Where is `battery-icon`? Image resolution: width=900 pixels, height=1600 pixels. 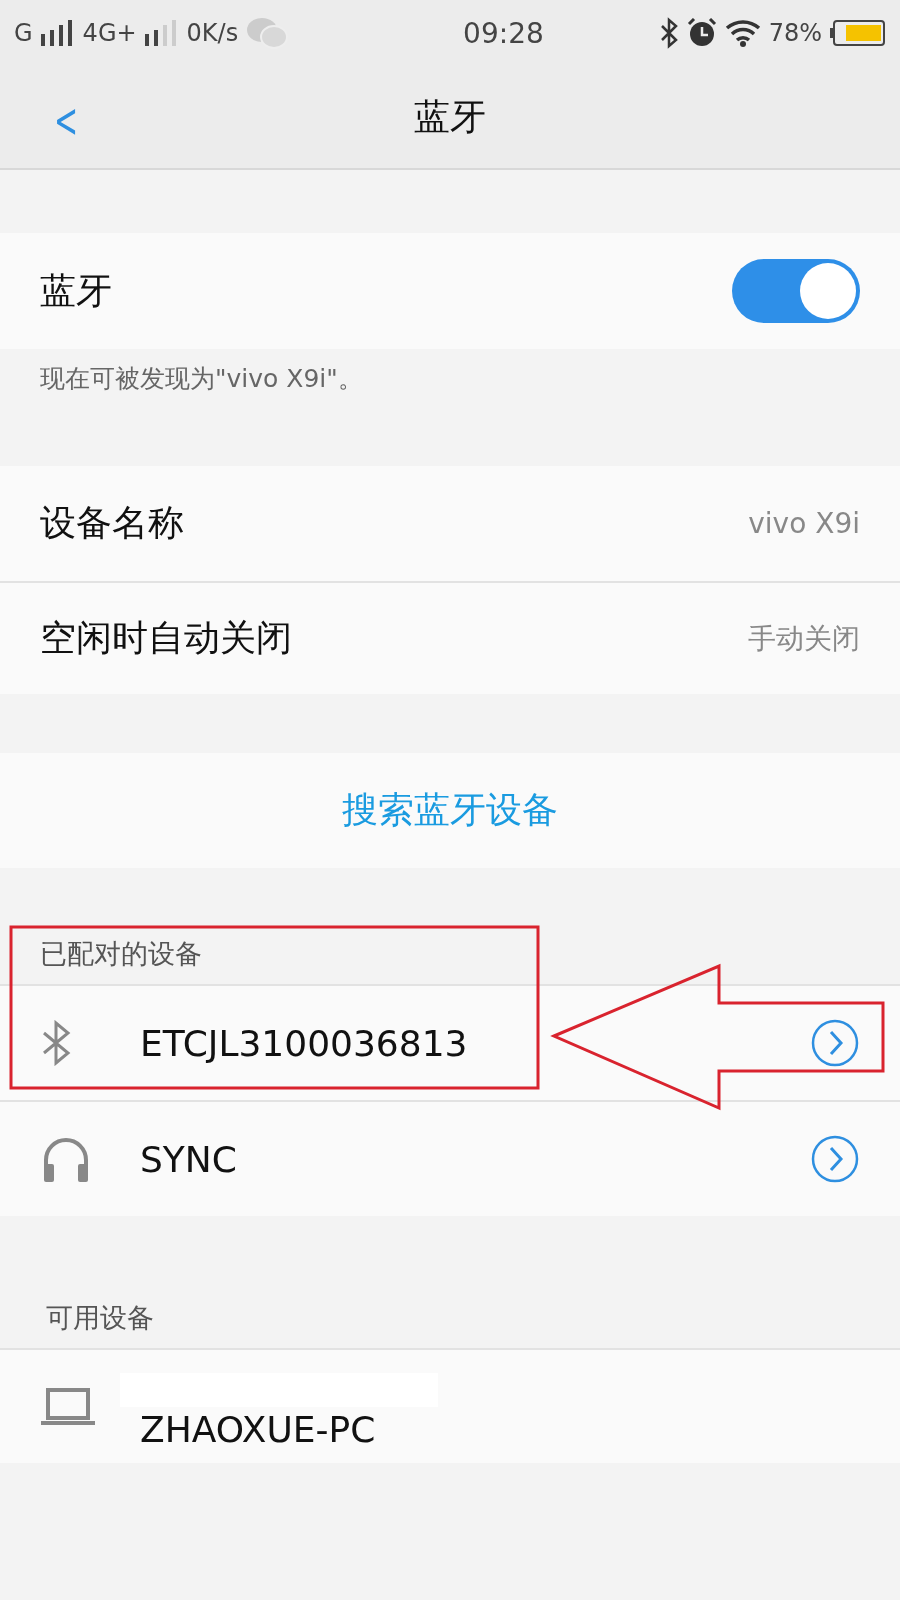
battery-icon is located at coordinates (858, 33).